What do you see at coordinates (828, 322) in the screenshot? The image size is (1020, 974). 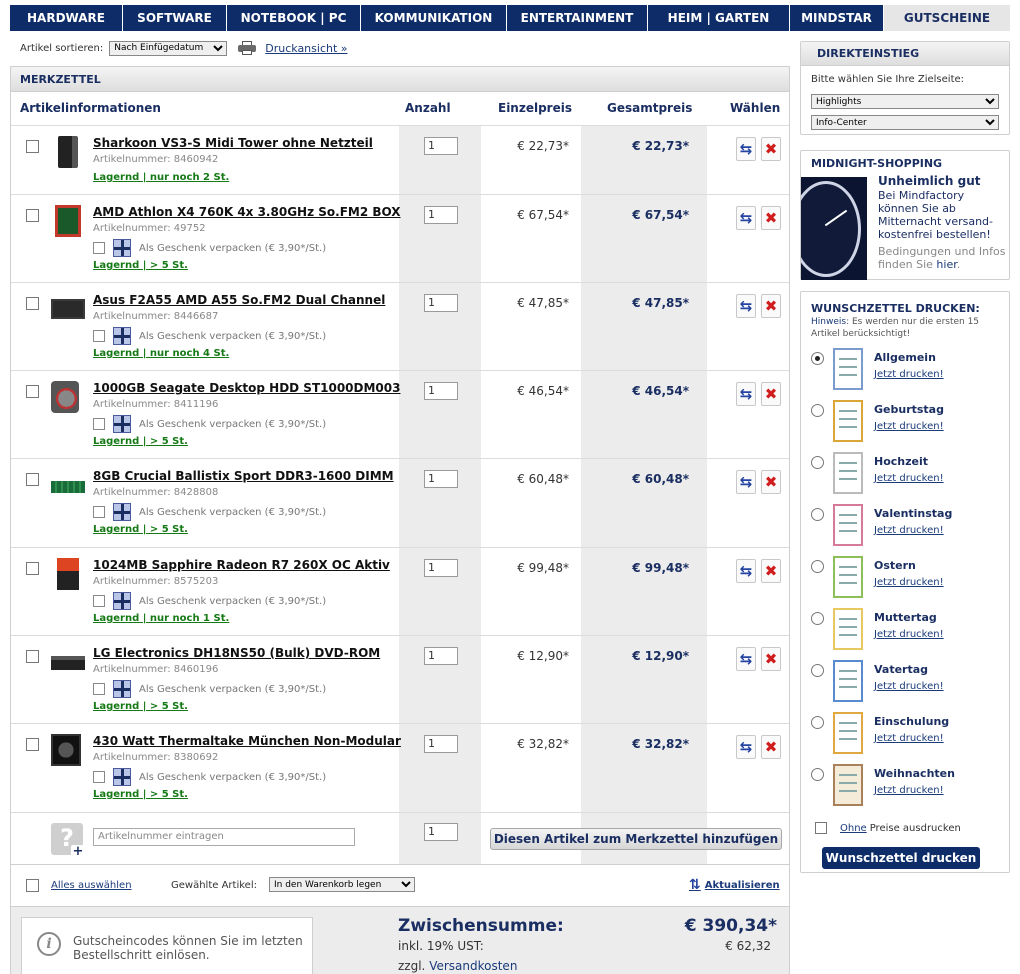 I see `hint-link: Hinweis` at bounding box center [828, 322].